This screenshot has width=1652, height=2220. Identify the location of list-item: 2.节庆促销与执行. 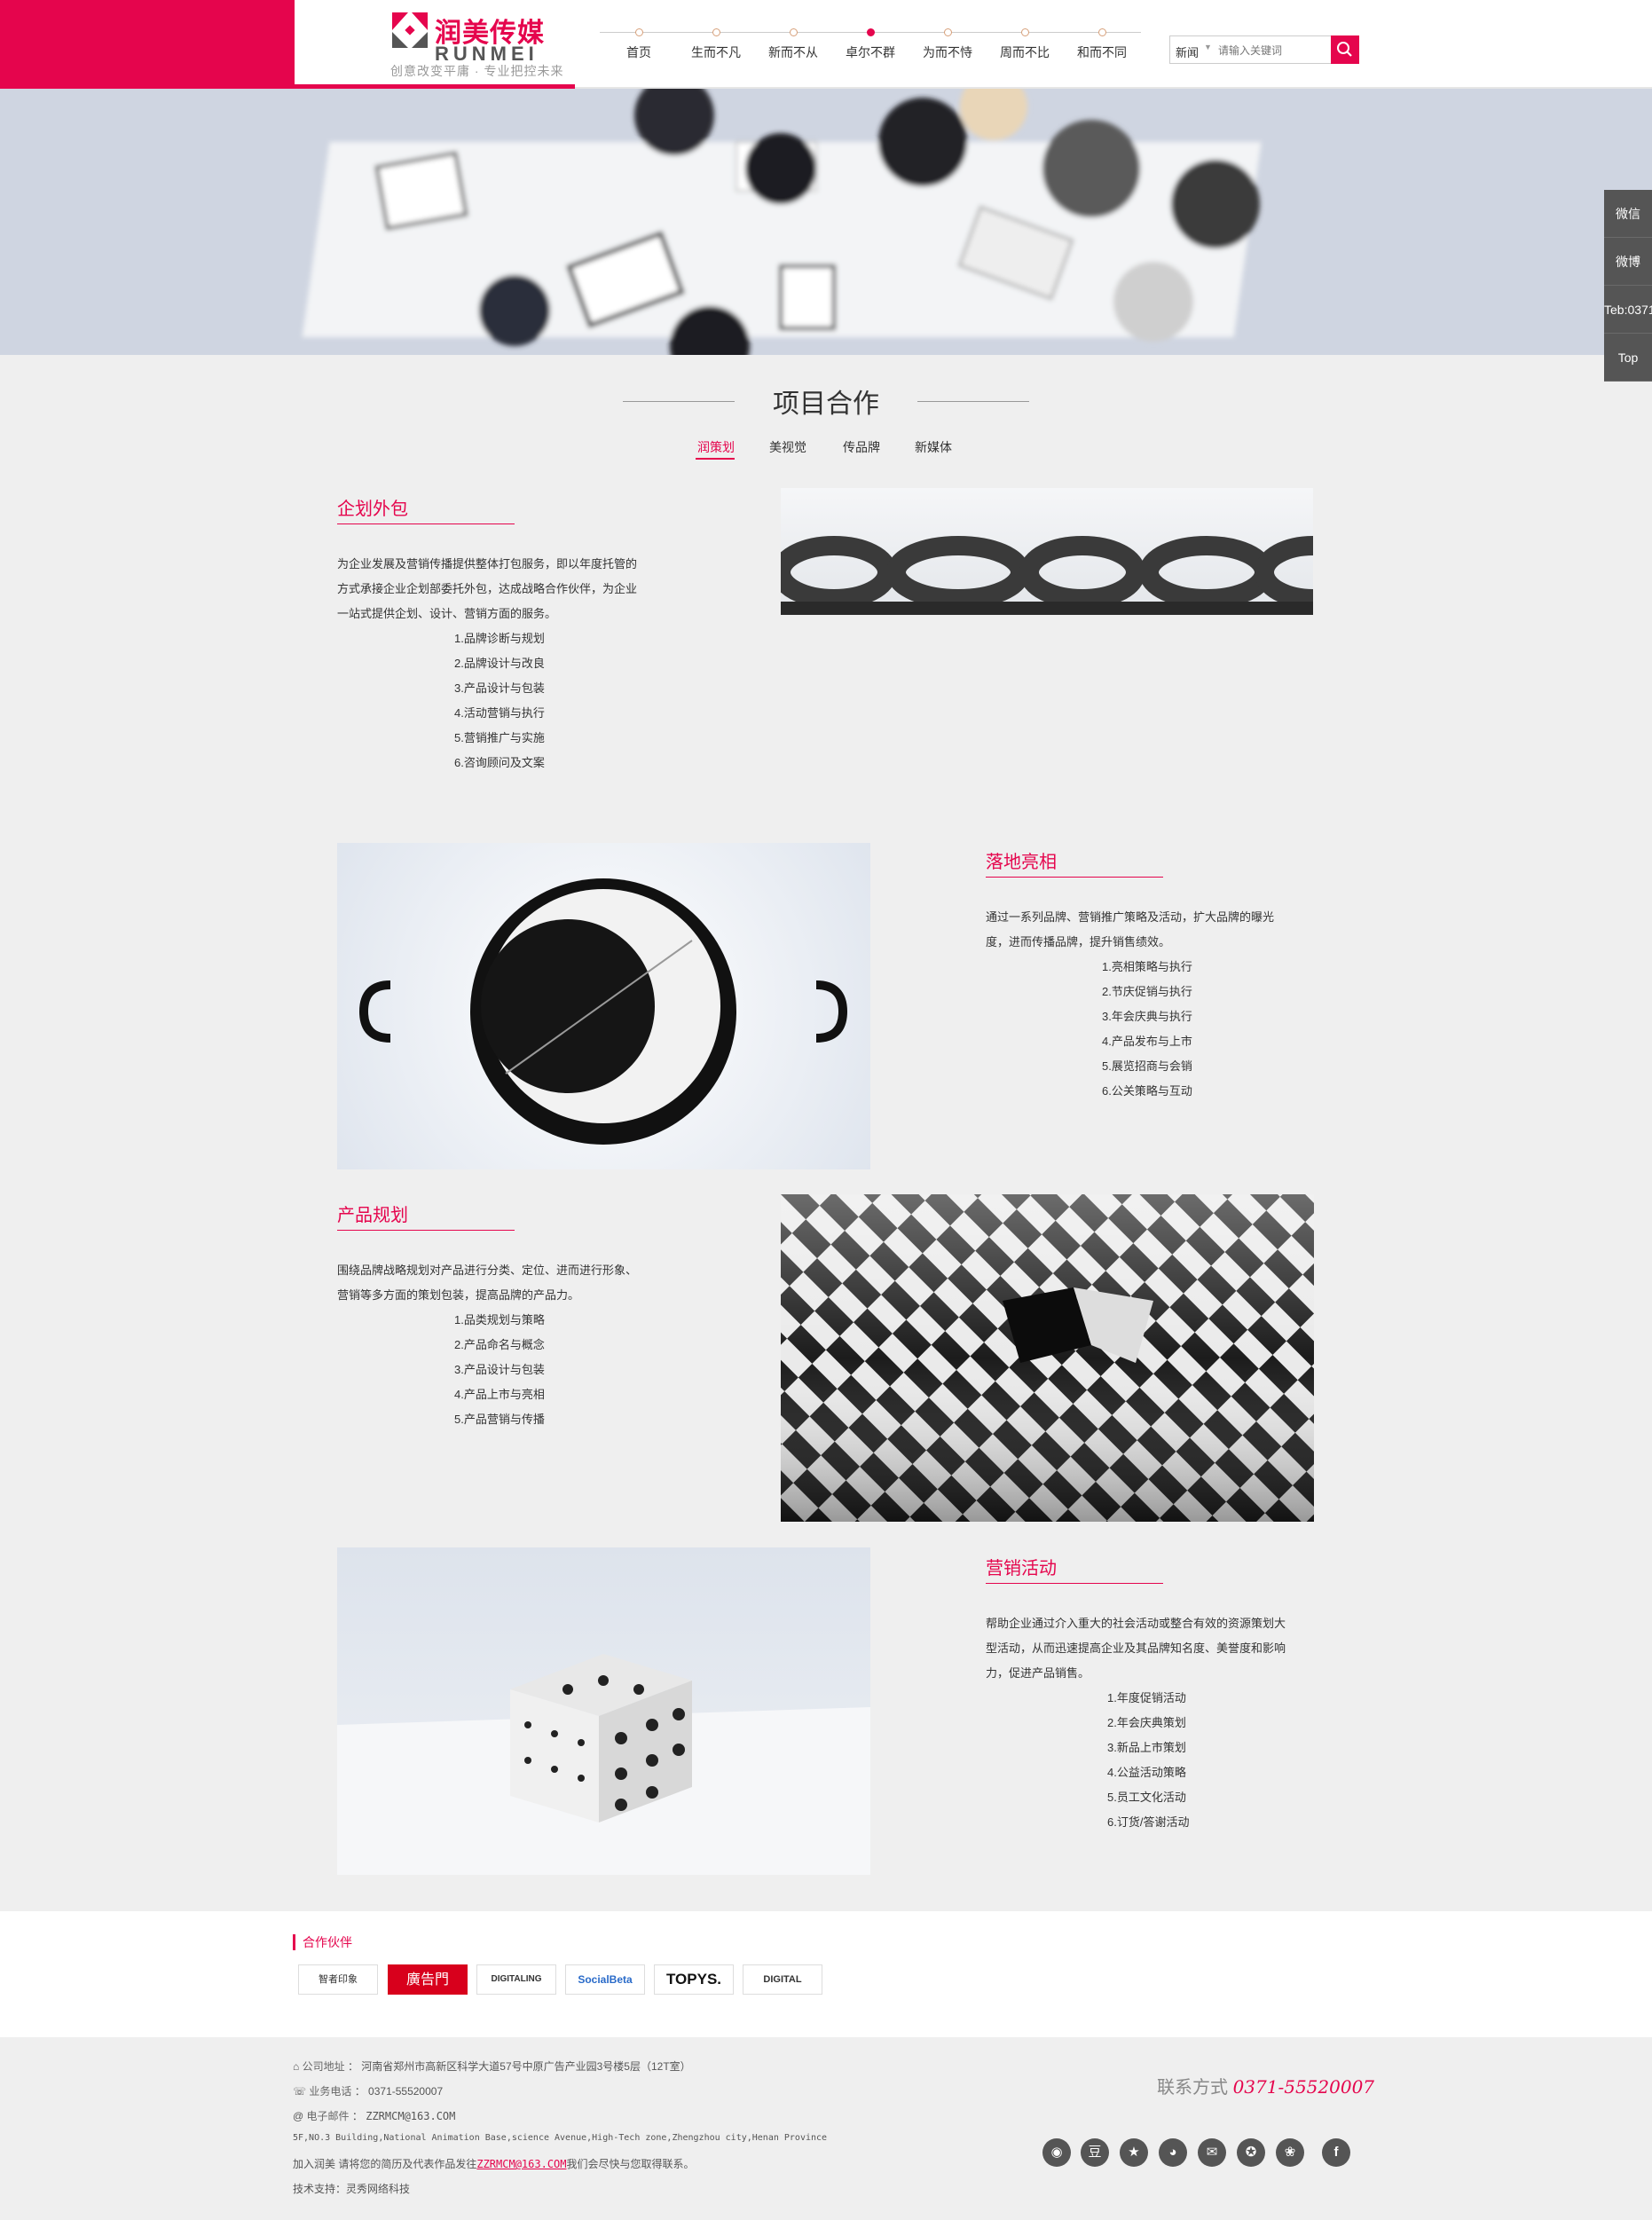
(1147, 992).